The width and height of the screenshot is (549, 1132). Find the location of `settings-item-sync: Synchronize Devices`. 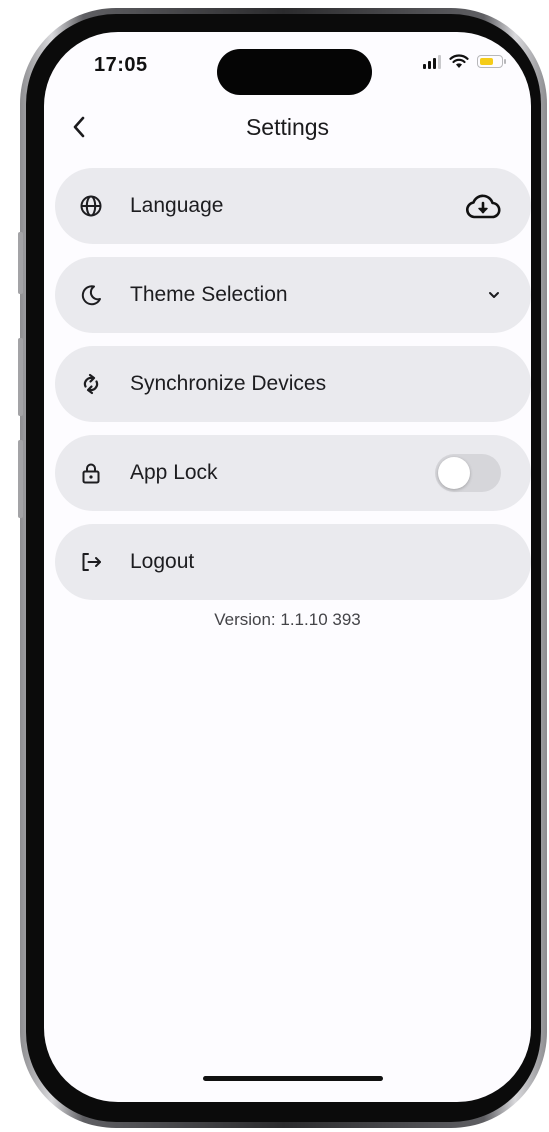

settings-item-sync: Synchronize Devices is located at coordinates (293, 384).